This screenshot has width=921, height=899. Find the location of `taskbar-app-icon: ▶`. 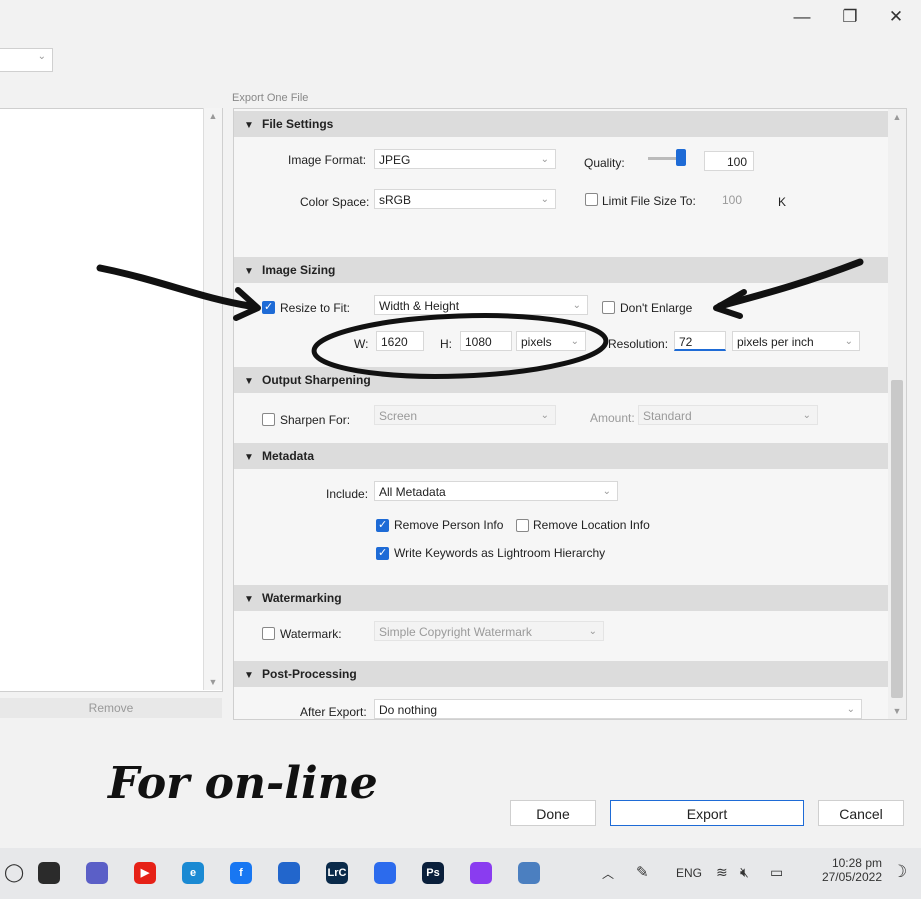

taskbar-app-icon: ▶ is located at coordinates (145, 873).